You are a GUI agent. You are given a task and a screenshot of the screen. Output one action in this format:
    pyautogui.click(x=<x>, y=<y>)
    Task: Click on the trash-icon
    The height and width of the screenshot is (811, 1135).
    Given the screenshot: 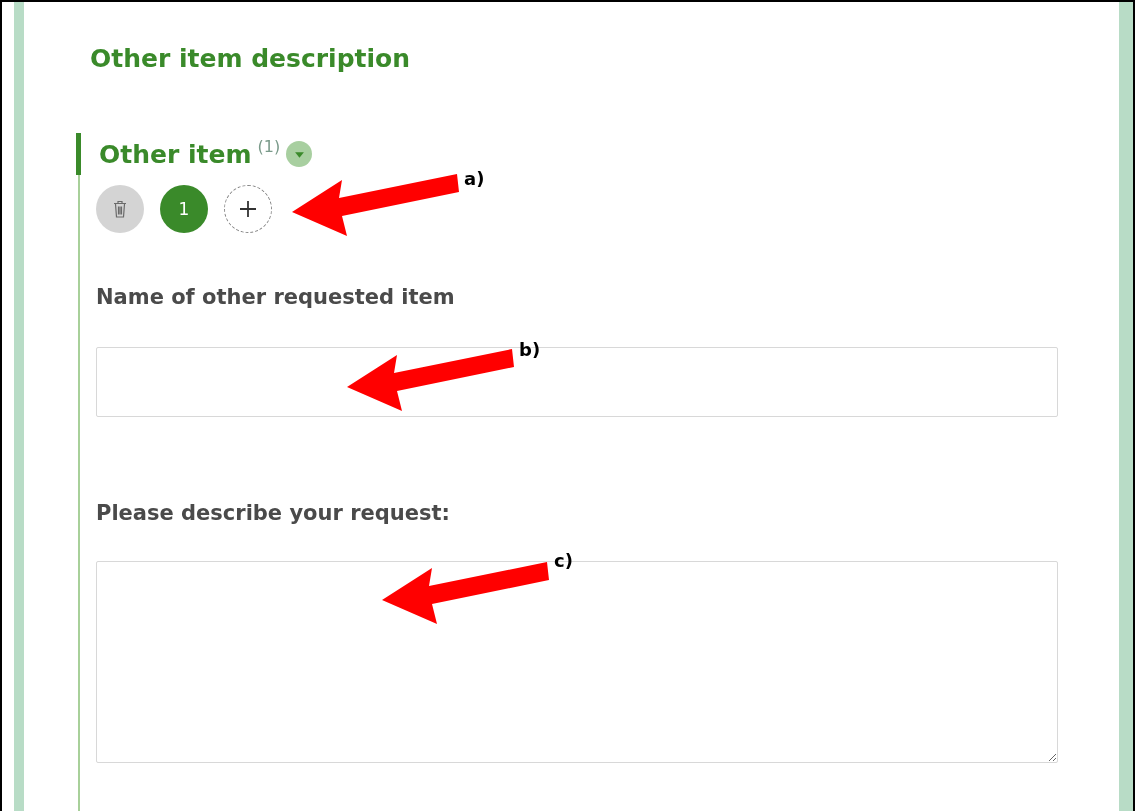 What is the action you would take?
    pyautogui.click(x=120, y=209)
    